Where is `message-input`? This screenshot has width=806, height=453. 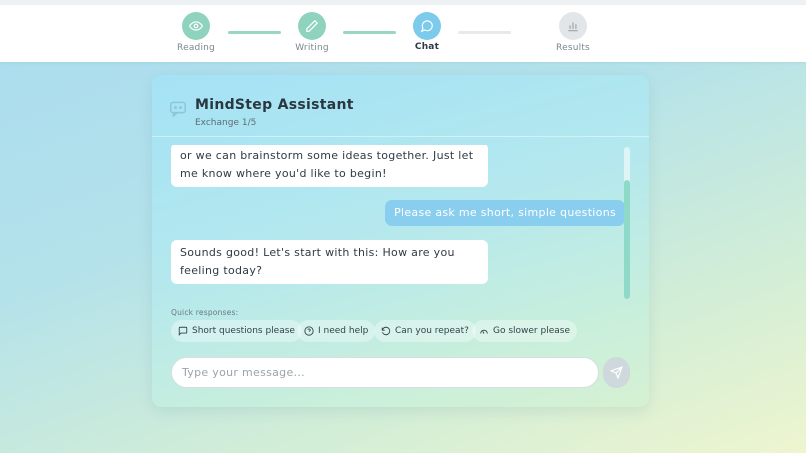 message-input is located at coordinates (385, 372).